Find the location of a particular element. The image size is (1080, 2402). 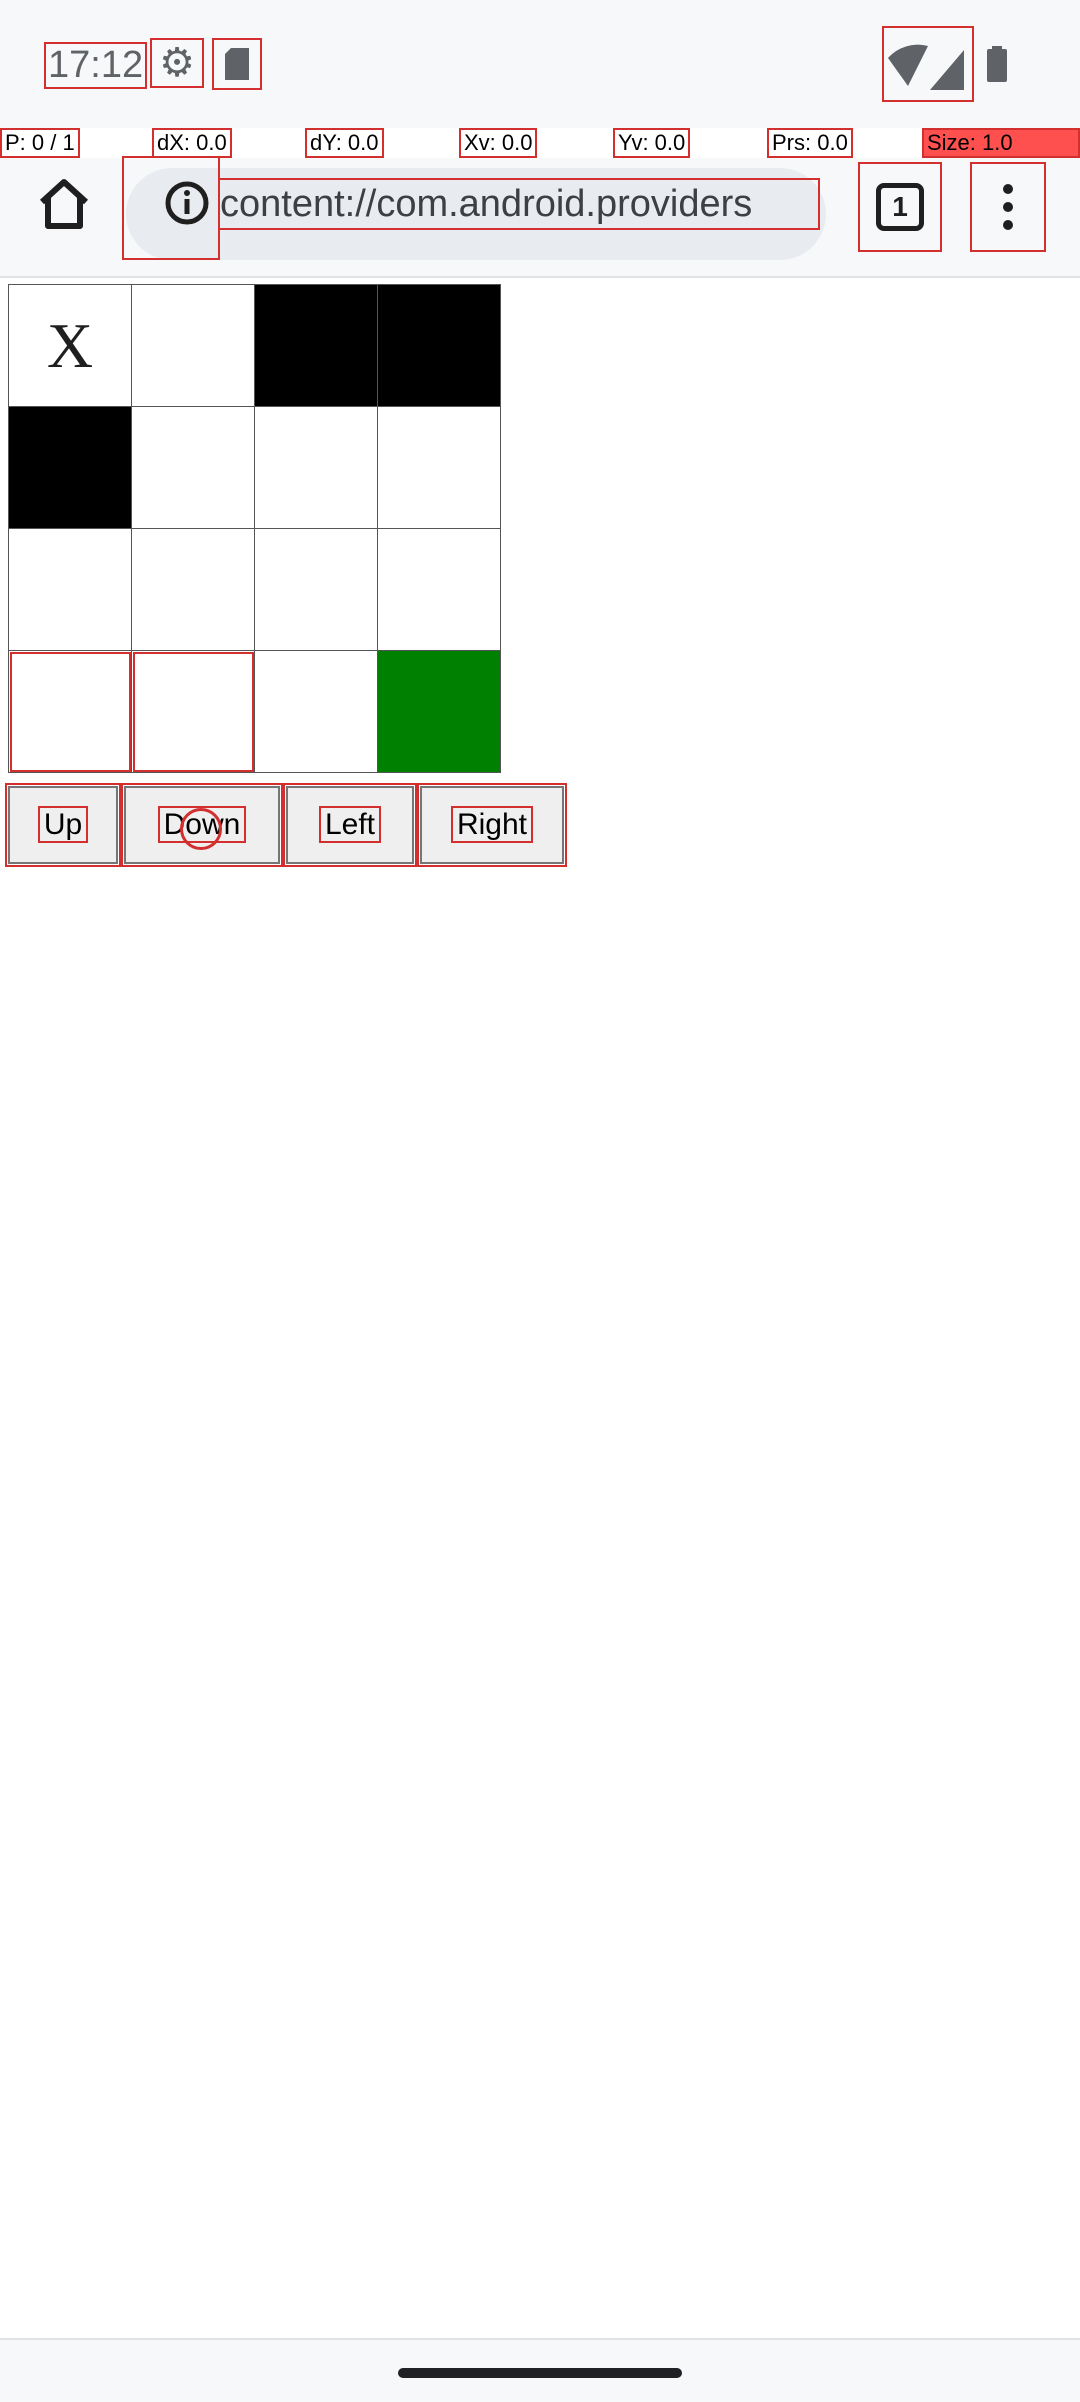

status-time: 17:12 is located at coordinates (95, 65).